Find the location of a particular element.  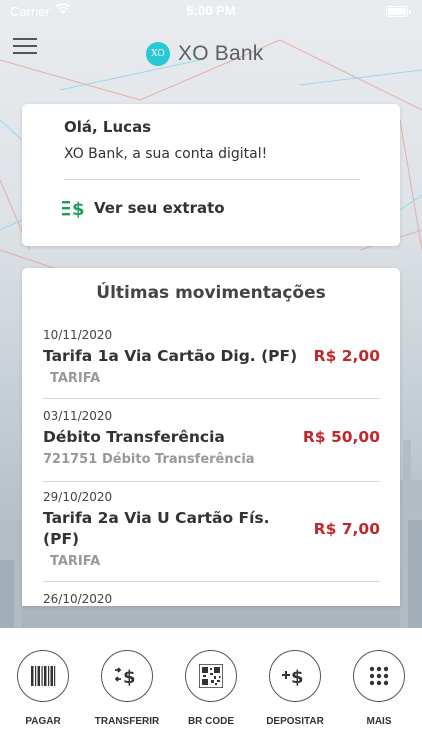

brand-name: XO Bank is located at coordinates (221, 53).